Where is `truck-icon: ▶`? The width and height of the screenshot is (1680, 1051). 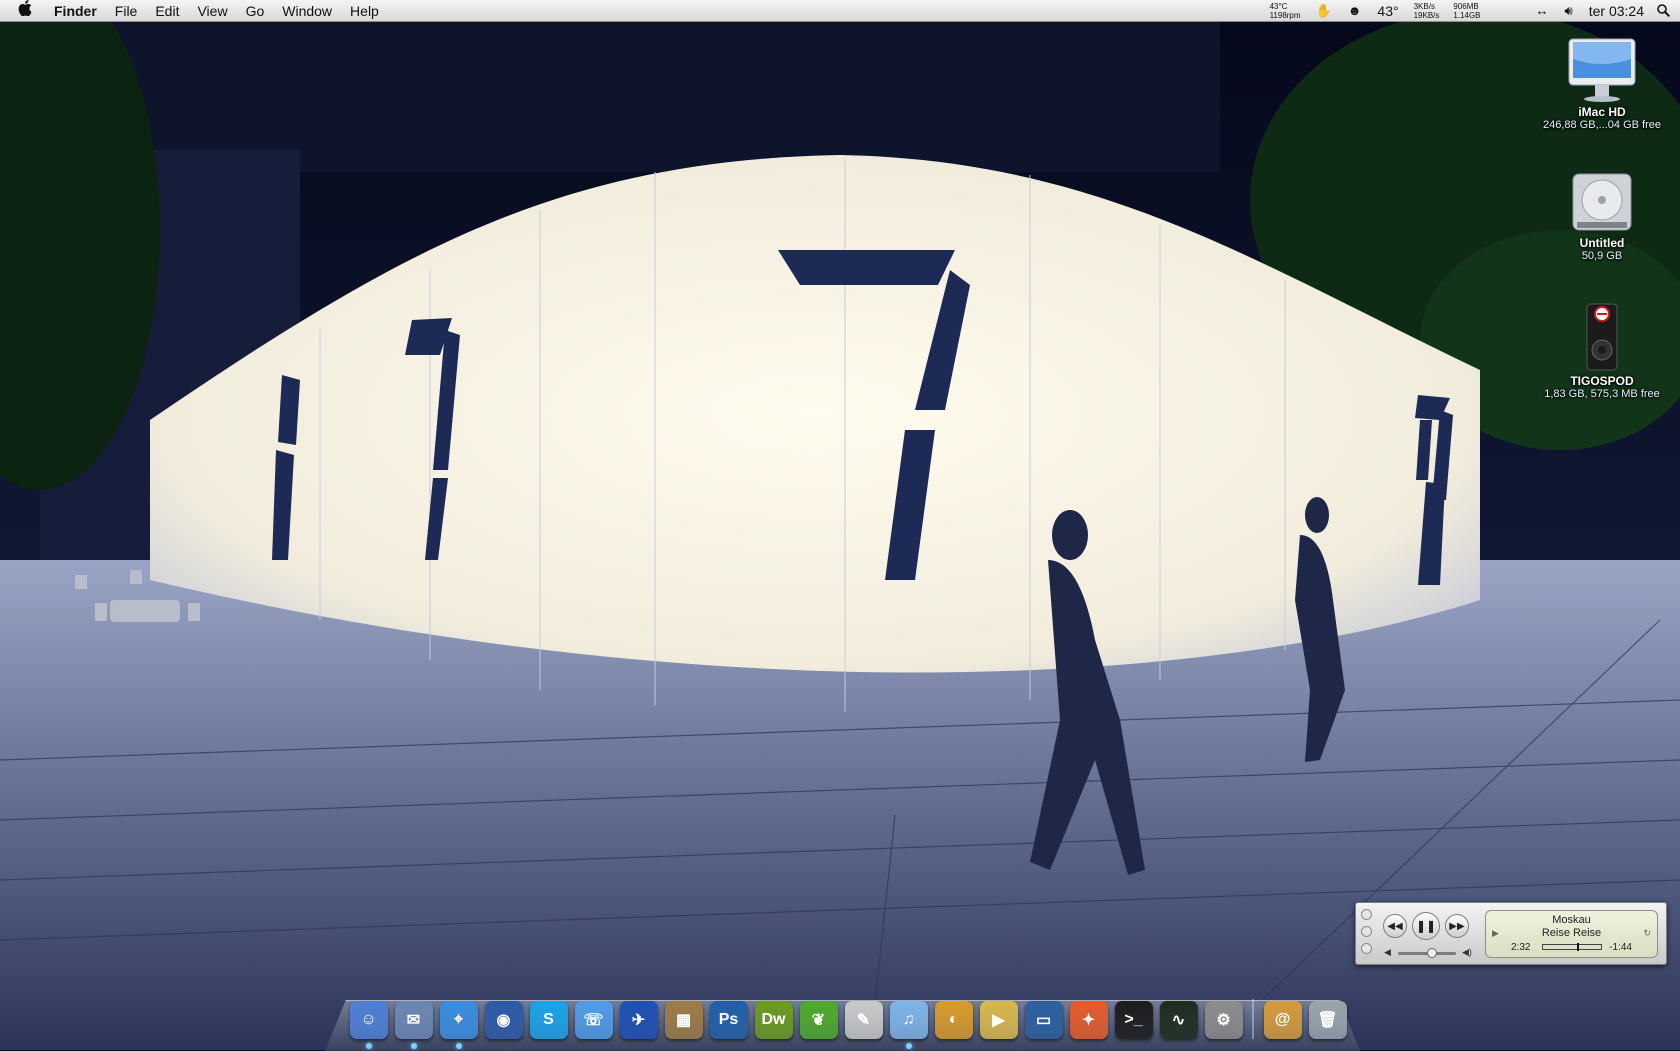 truck-icon: ▶ is located at coordinates (998, 1020).